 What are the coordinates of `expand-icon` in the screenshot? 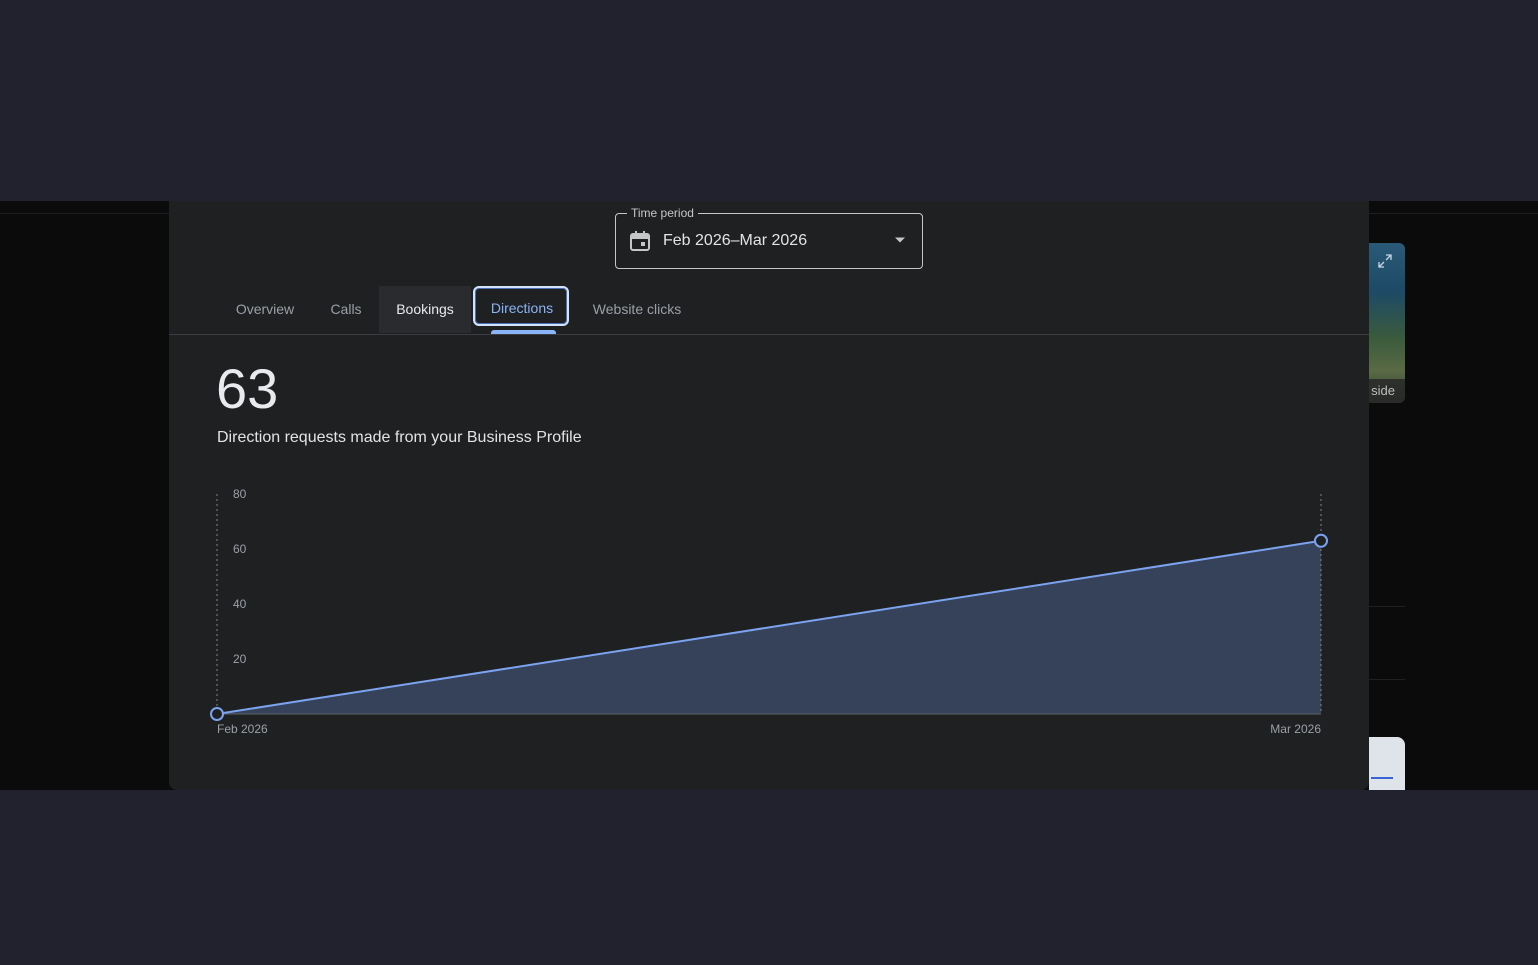 It's located at (1385, 261).